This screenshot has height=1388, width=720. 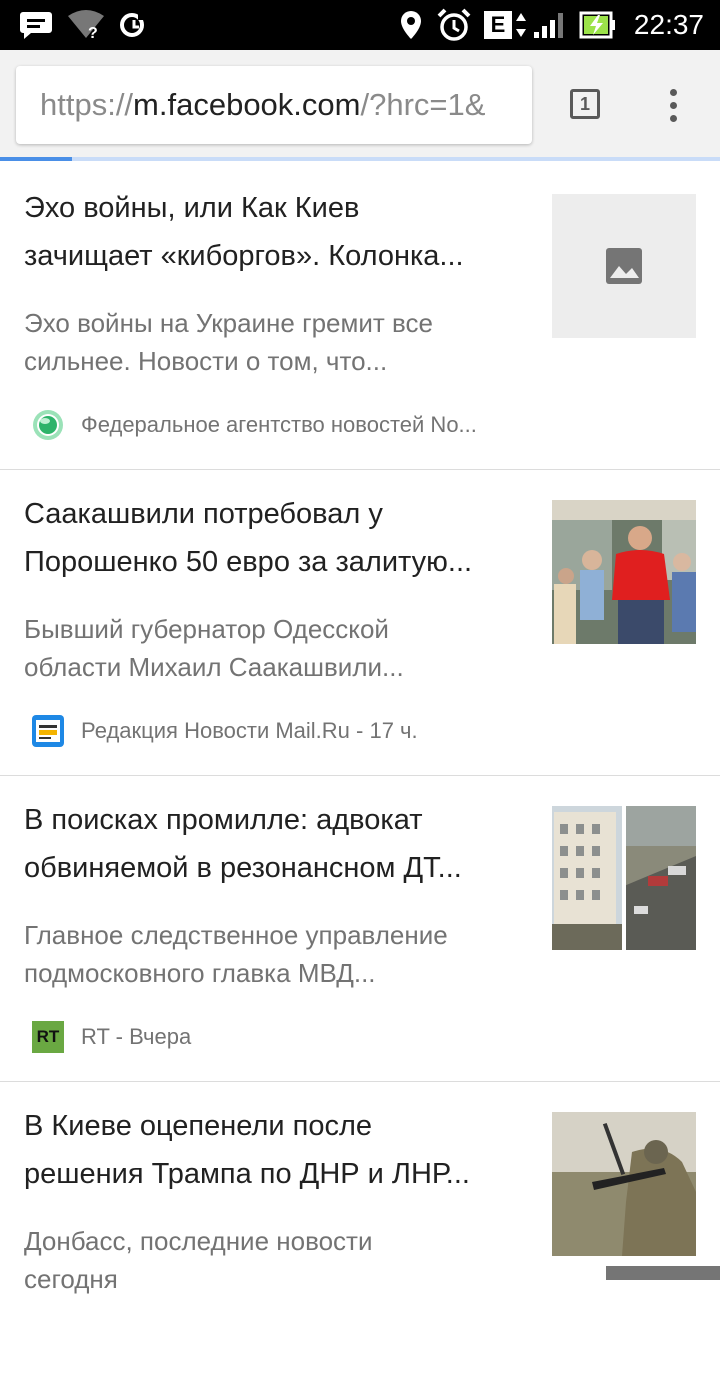 I want to click on rt-logo-icon: RT, so click(x=48, y=1037).